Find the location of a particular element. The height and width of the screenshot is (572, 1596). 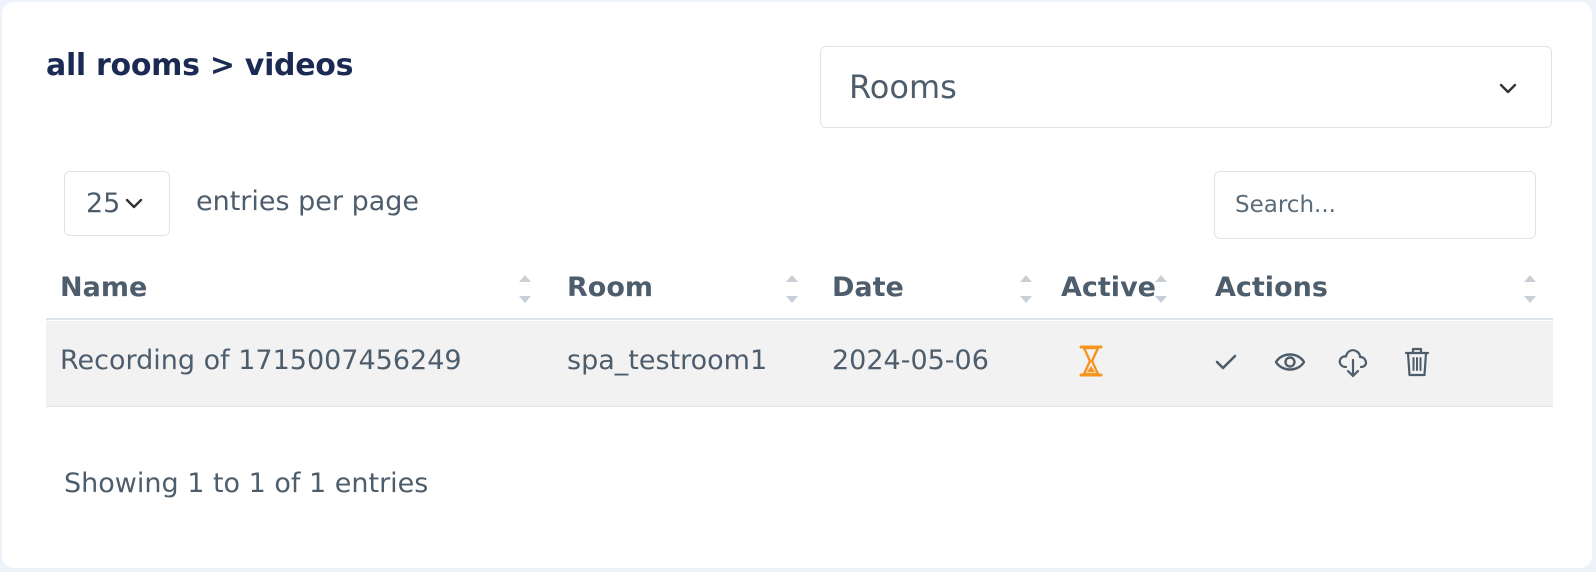

view-button is located at coordinates (1290, 362).